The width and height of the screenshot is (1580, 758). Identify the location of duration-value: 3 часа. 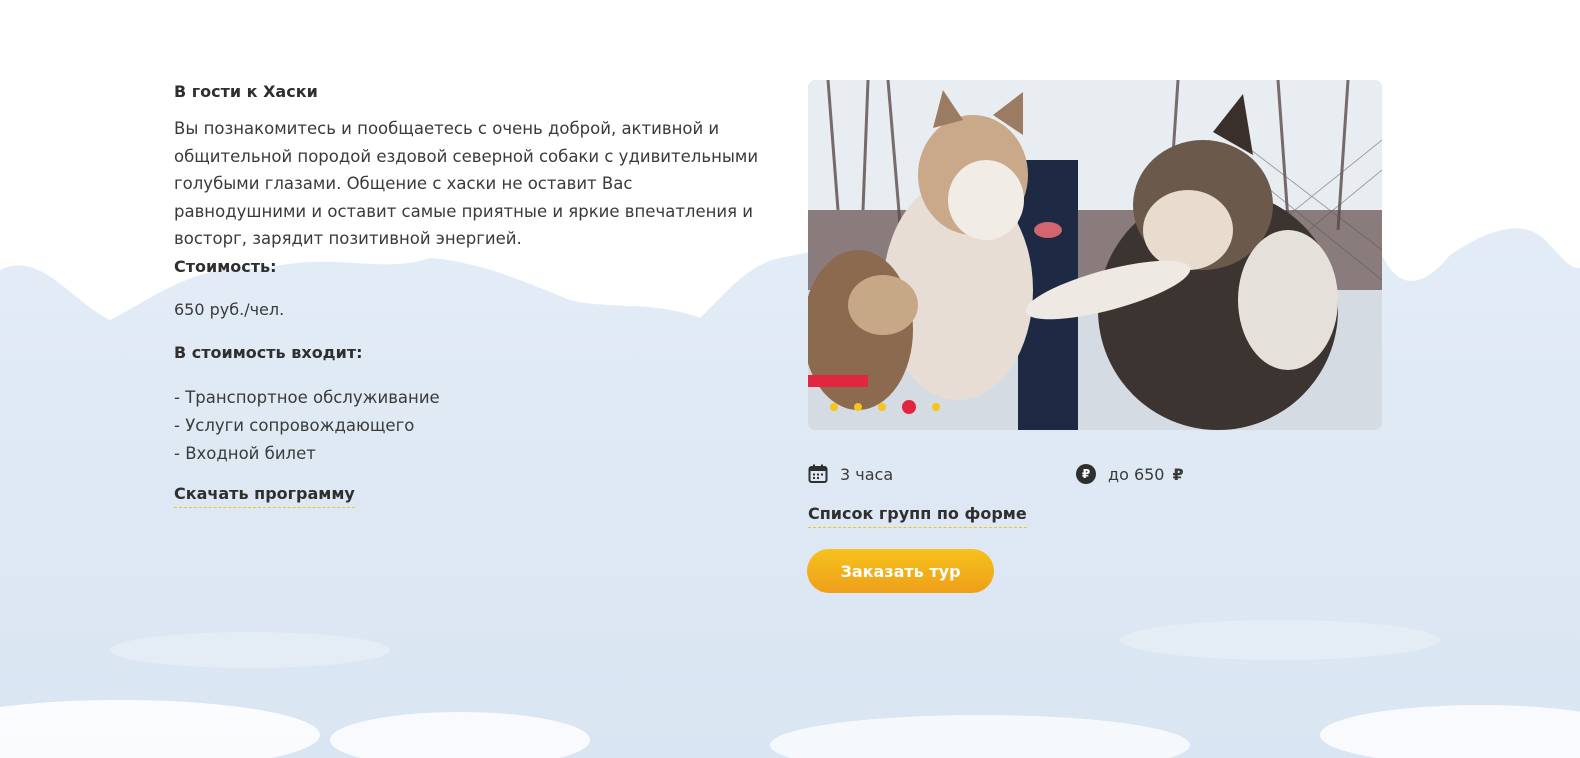
(867, 474).